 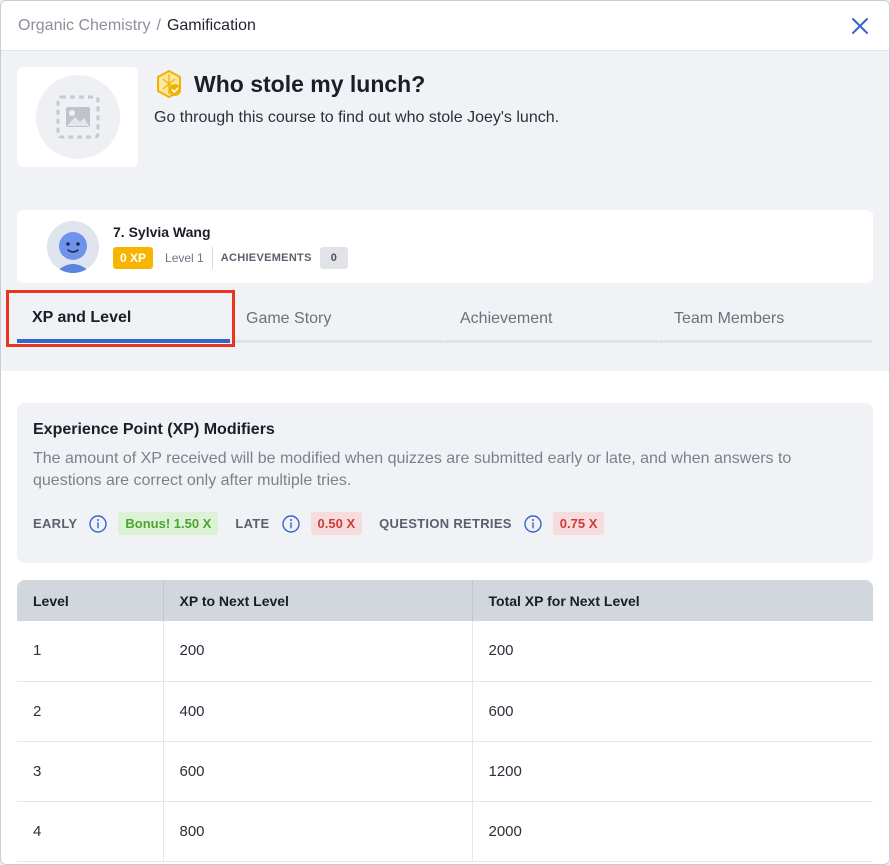 What do you see at coordinates (337, 320) in the screenshot?
I see `tab-game-story: Game Story` at bounding box center [337, 320].